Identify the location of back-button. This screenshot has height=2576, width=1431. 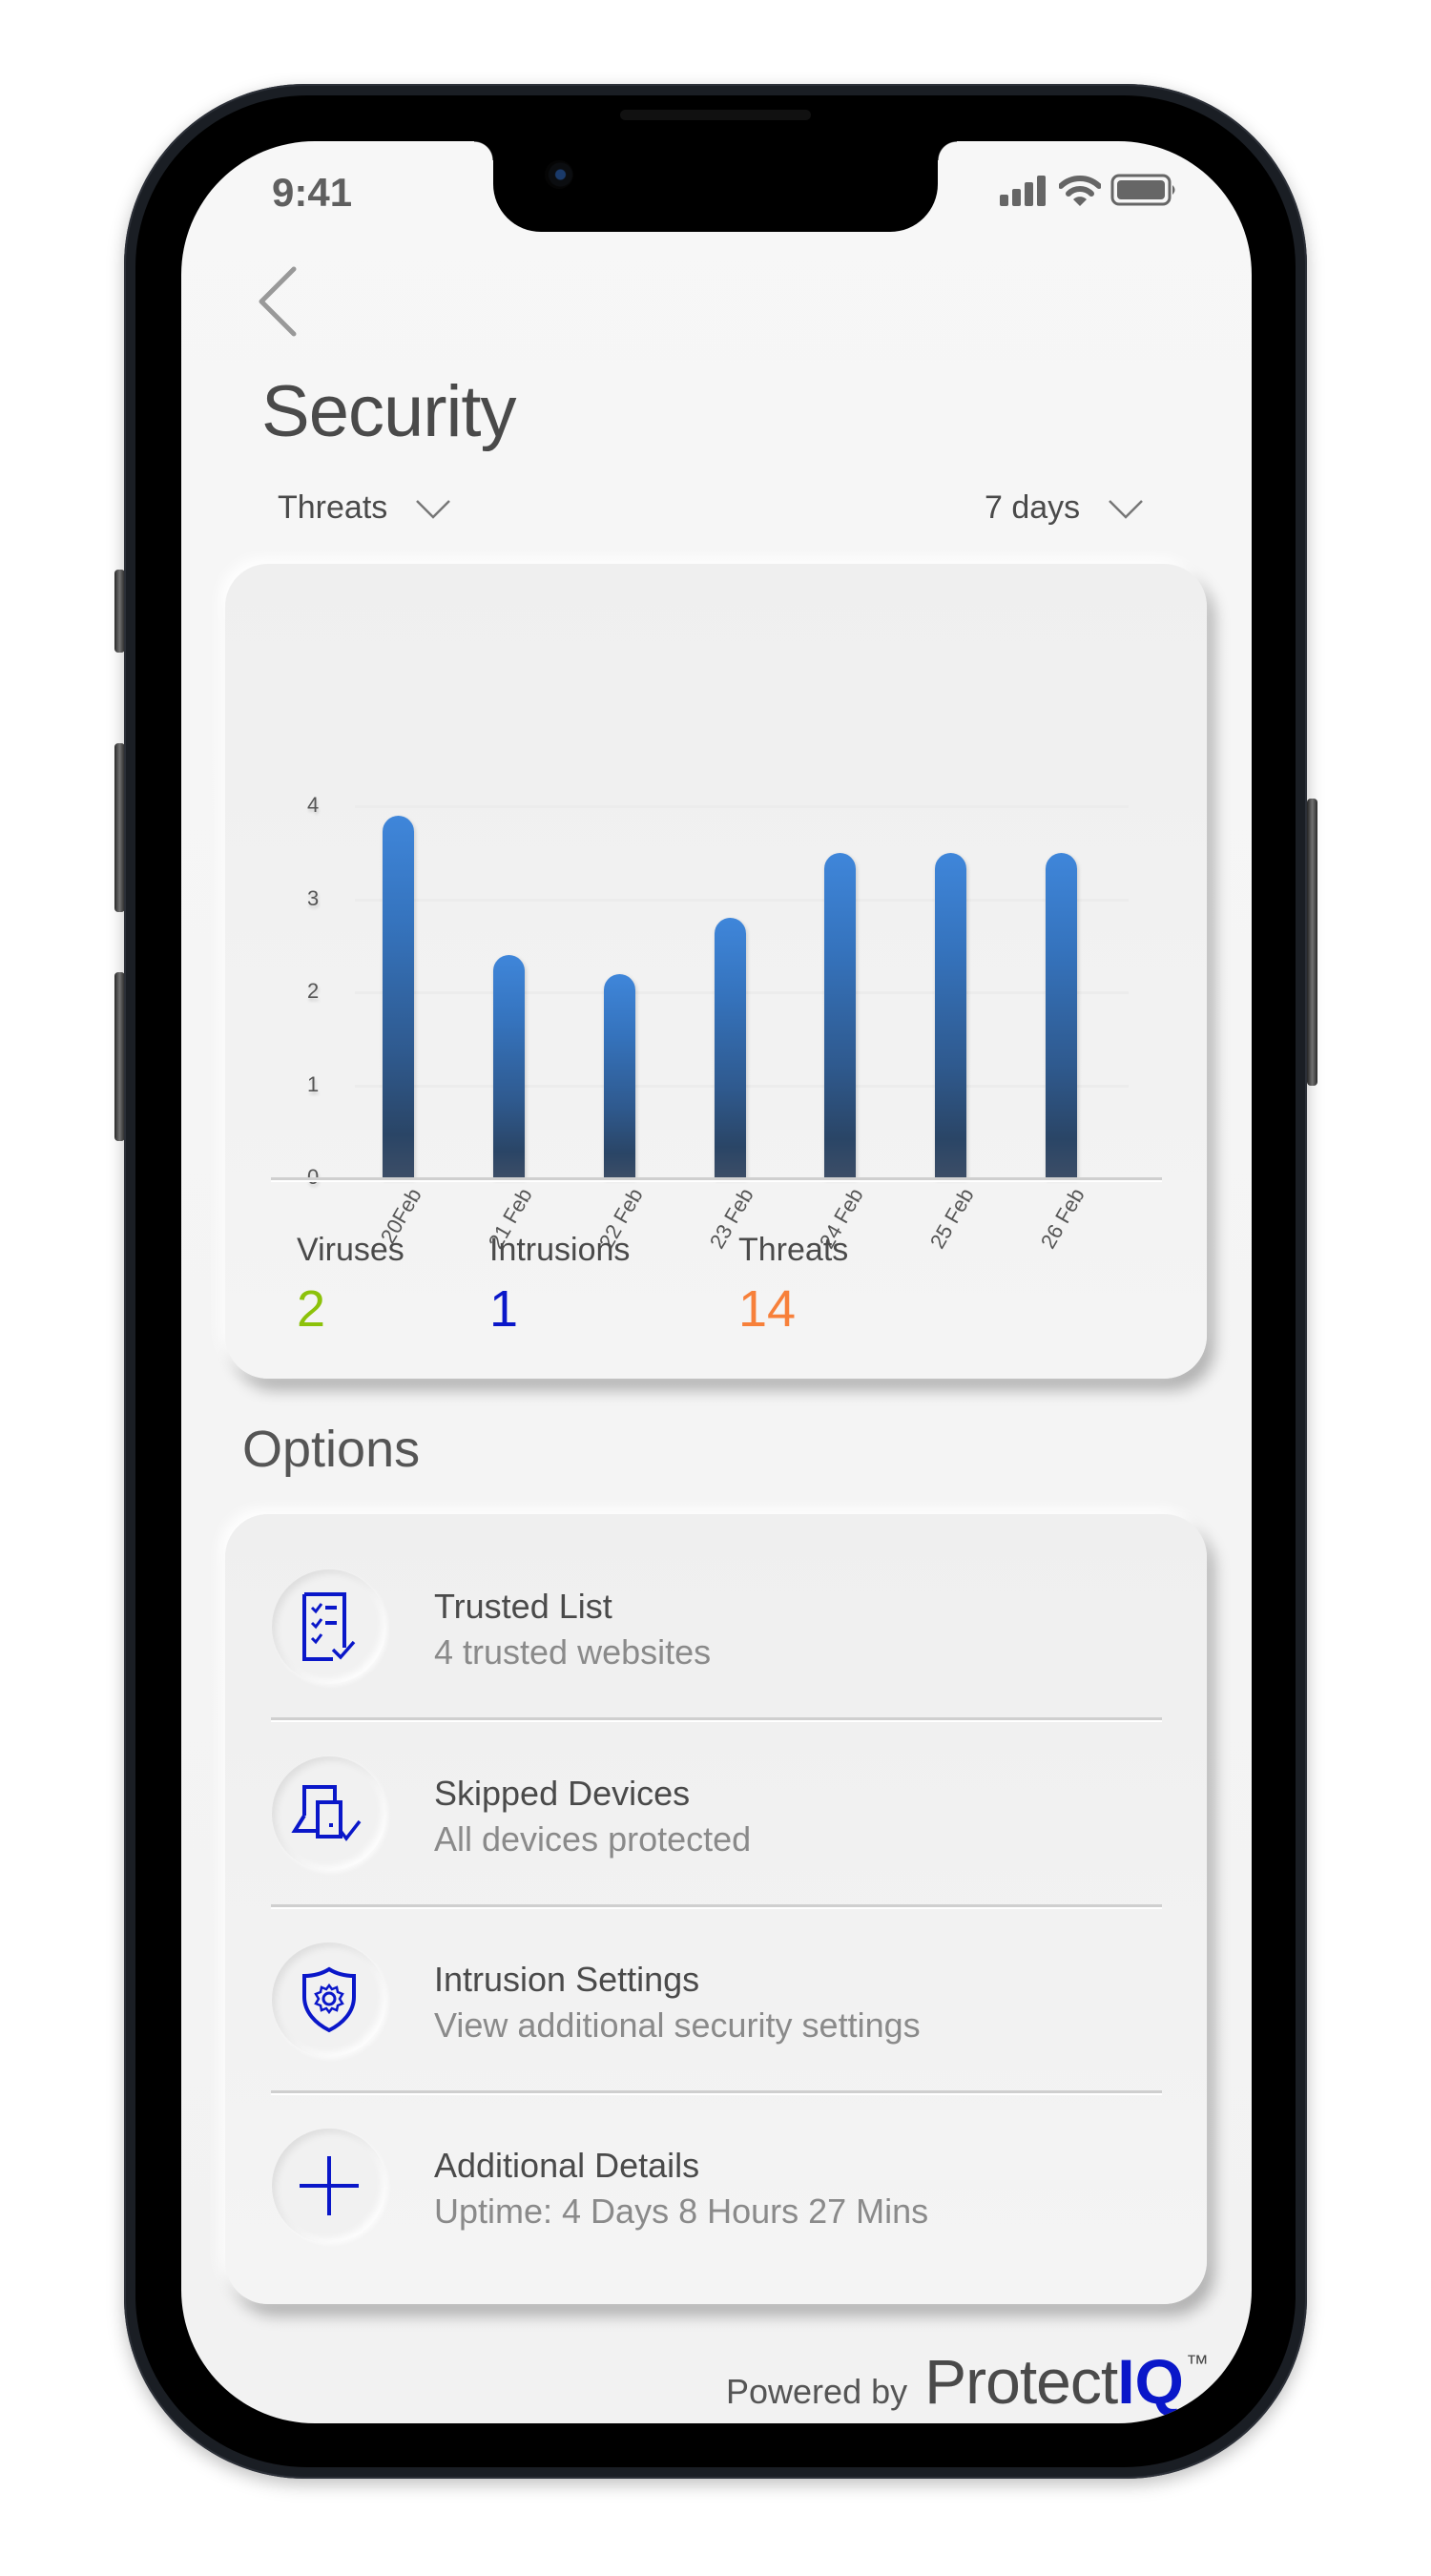
(276, 301).